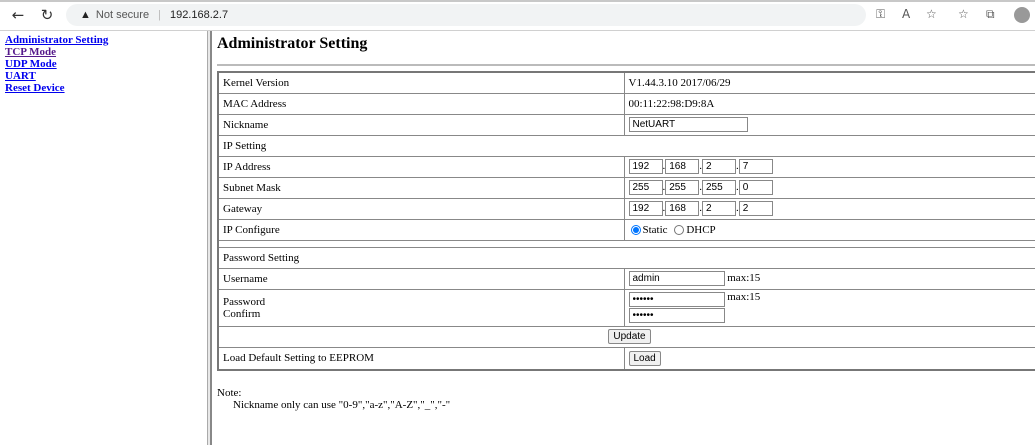  I want to click on update-button: Update, so click(629, 336).